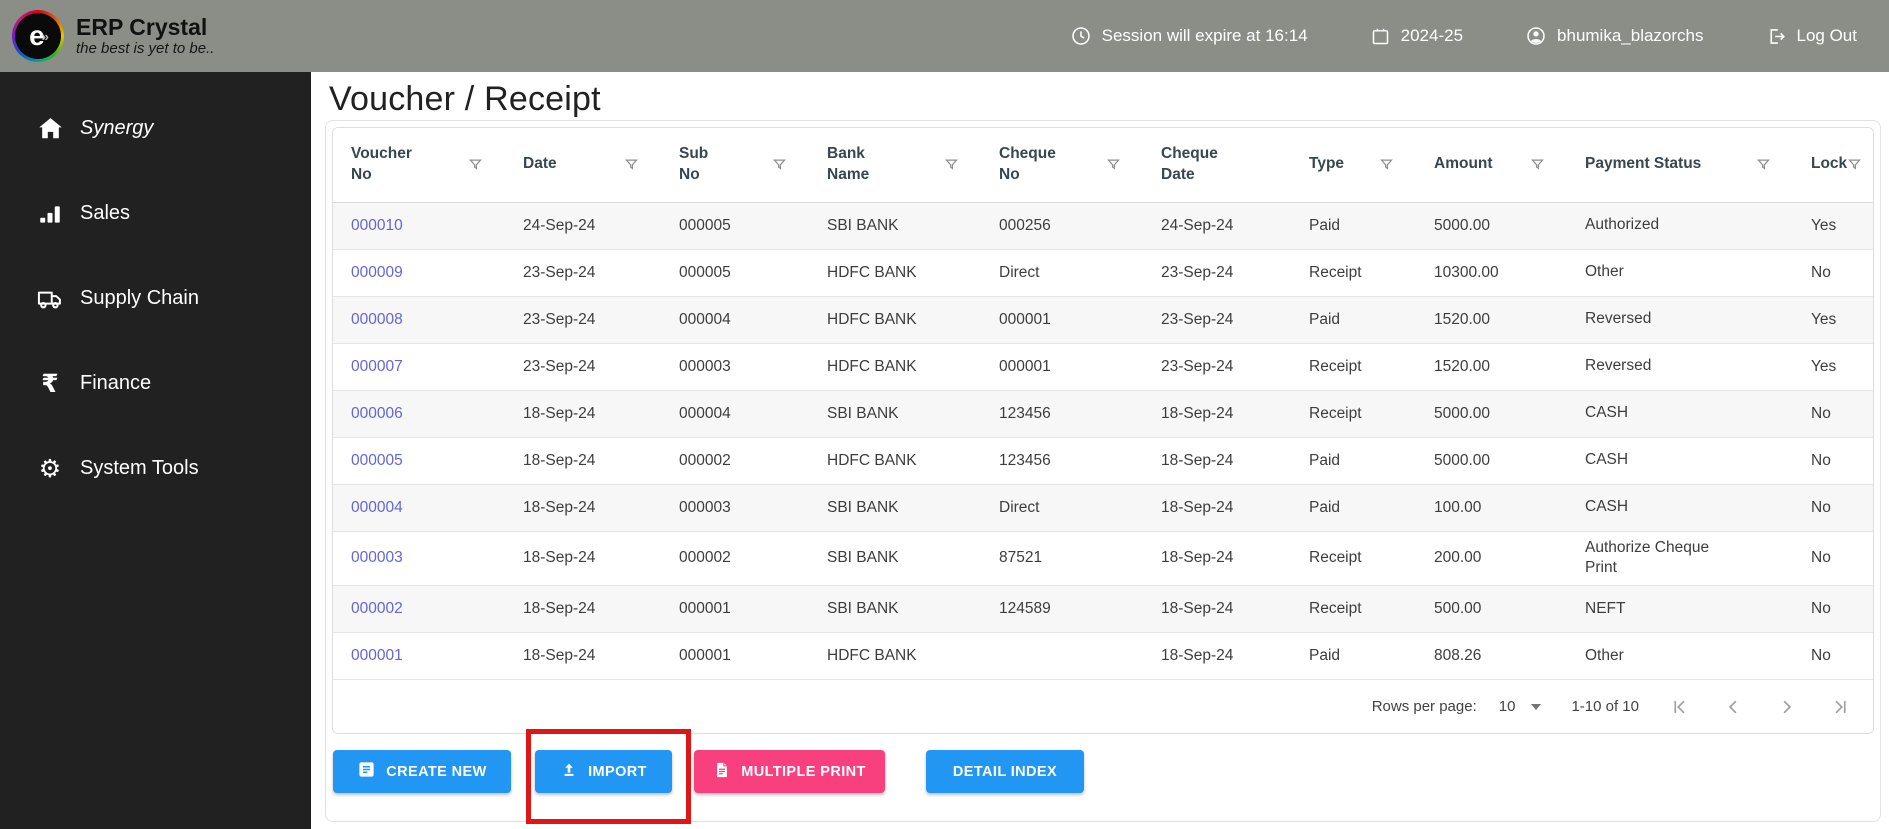 The image size is (1889, 829). I want to click on clock-icon, so click(1081, 36).